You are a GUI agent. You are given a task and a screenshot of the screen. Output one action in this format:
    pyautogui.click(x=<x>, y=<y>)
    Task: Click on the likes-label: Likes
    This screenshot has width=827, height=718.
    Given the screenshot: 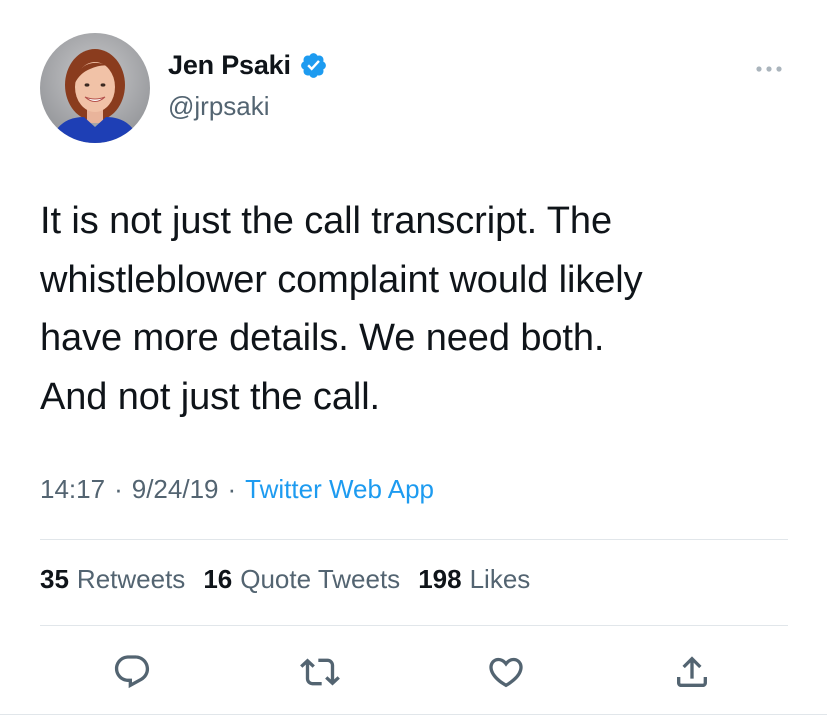 What is the action you would take?
    pyautogui.click(x=500, y=579)
    